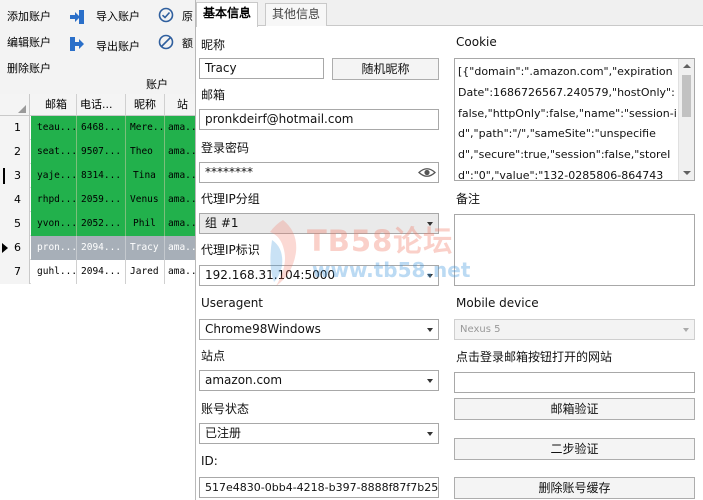 Image resolution: width=703 pixels, height=500 pixels. Describe the element at coordinates (29, 43) in the screenshot. I see `edit-account-button: 编辑账户` at that location.